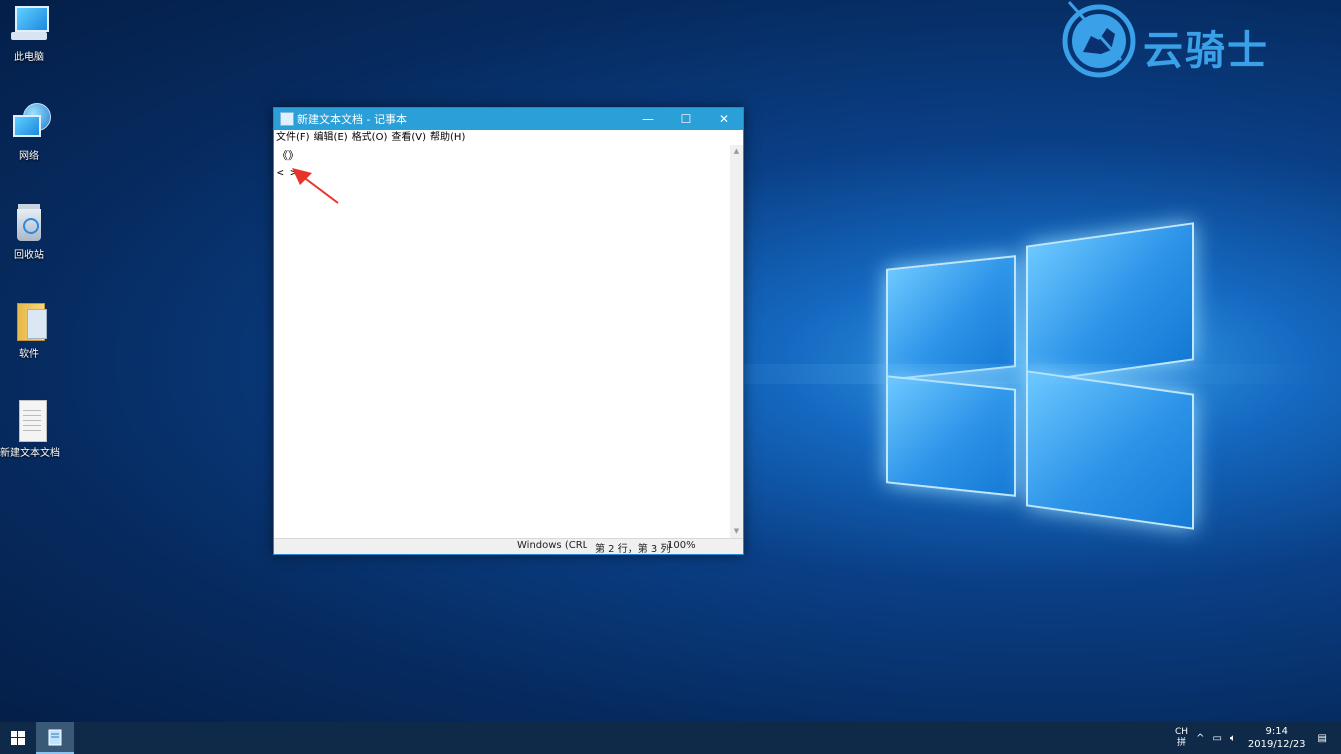  What do you see at coordinates (1322, 738) in the screenshot?
I see `notification-icon: ▤` at bounding box center [1322, 738].